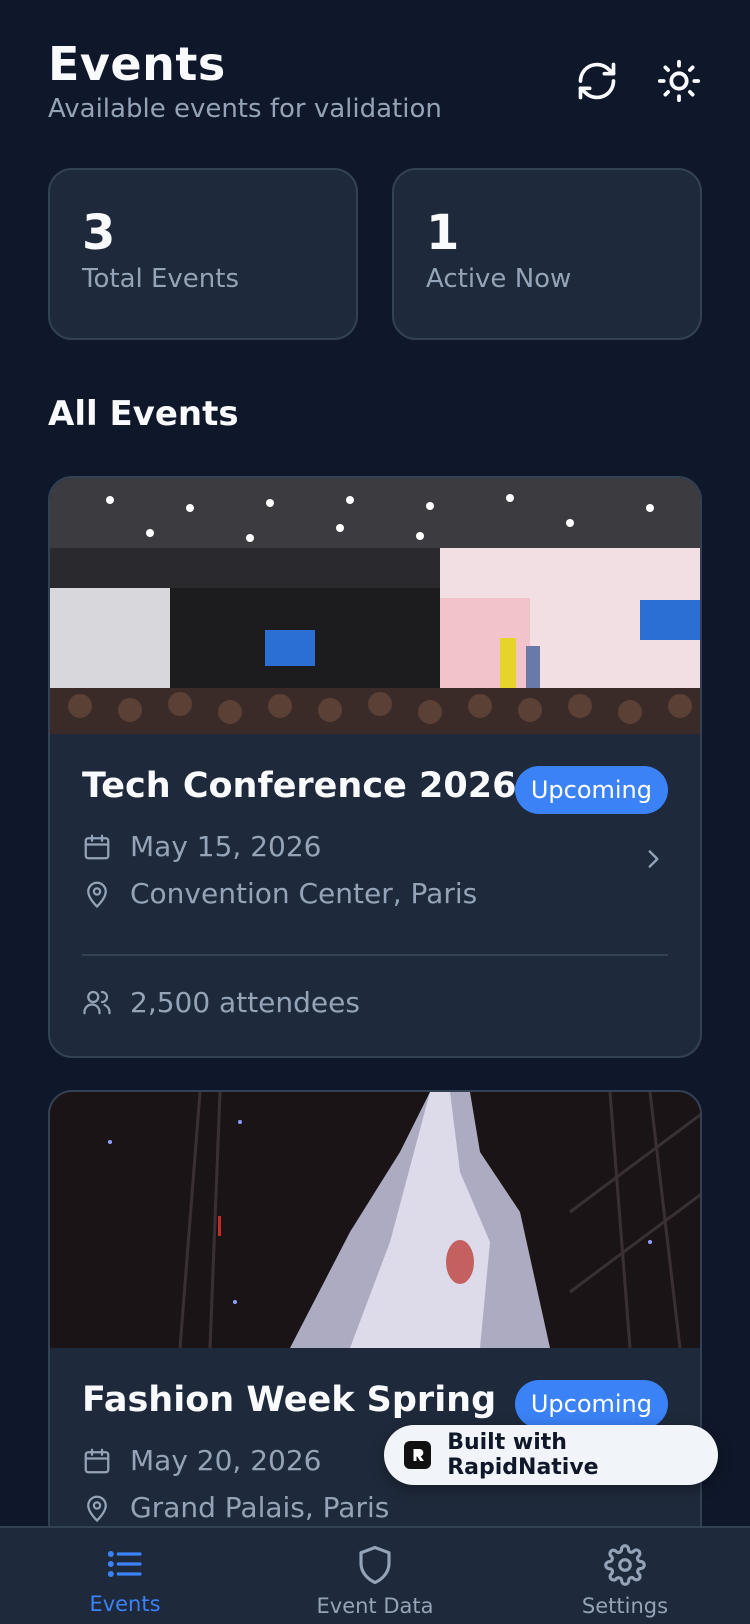 The height and width of the screenshot is (1624, 750). What do you see at coordinates (375, 1565) in the screenshot?
I see `shield-icon` at bounding box center [375, 1565].